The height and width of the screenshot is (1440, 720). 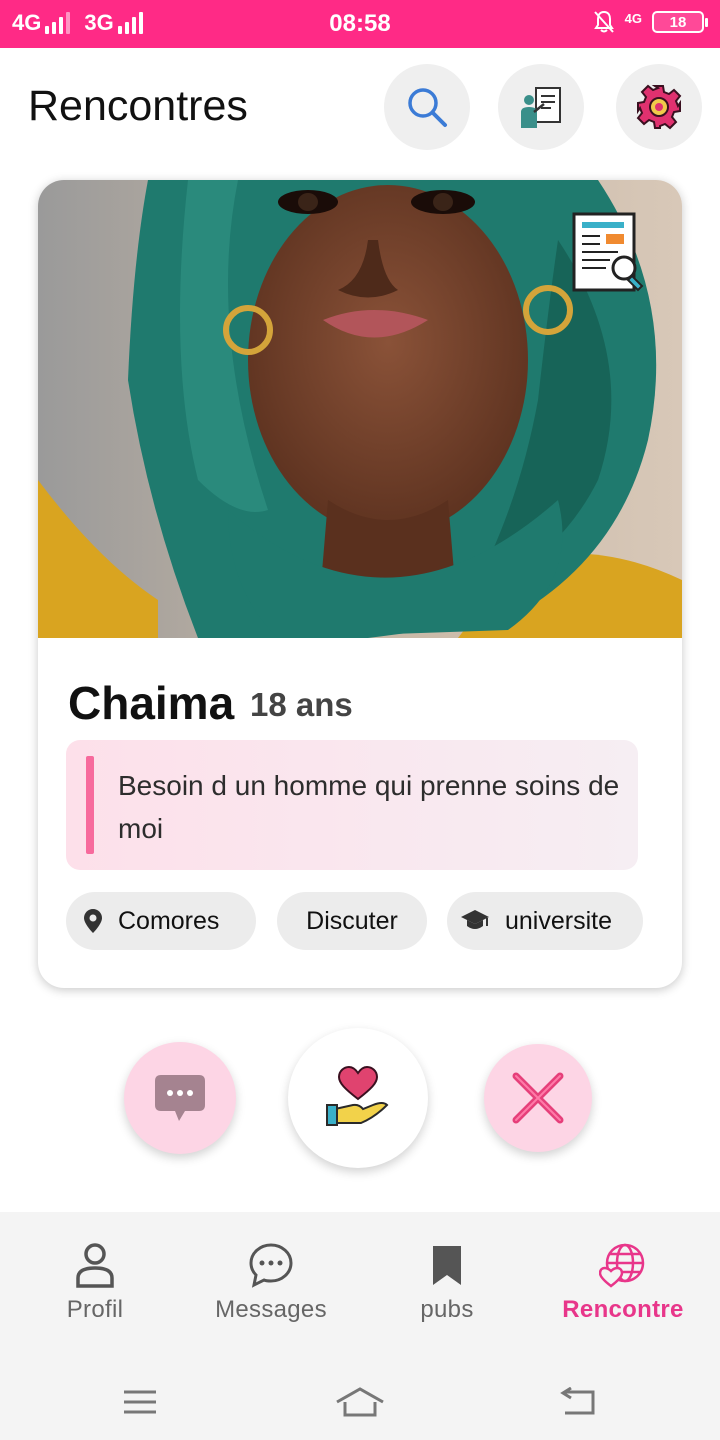 I want to click on back-system-button, so click(x=578, y=1402).